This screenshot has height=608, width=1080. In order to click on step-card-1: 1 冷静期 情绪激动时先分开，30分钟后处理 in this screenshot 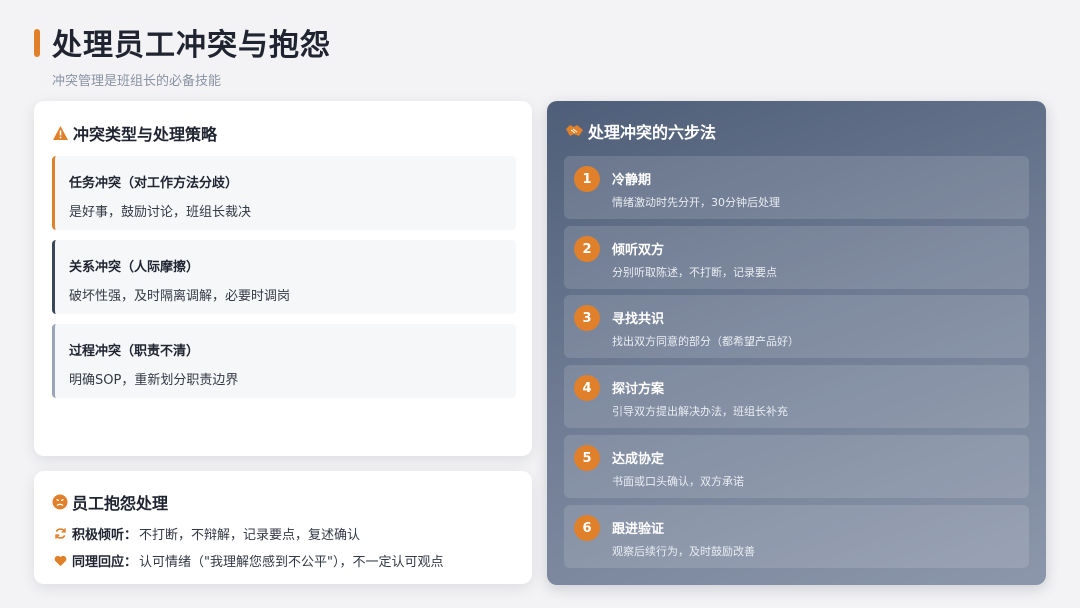, I will do `click(796, 187)`.